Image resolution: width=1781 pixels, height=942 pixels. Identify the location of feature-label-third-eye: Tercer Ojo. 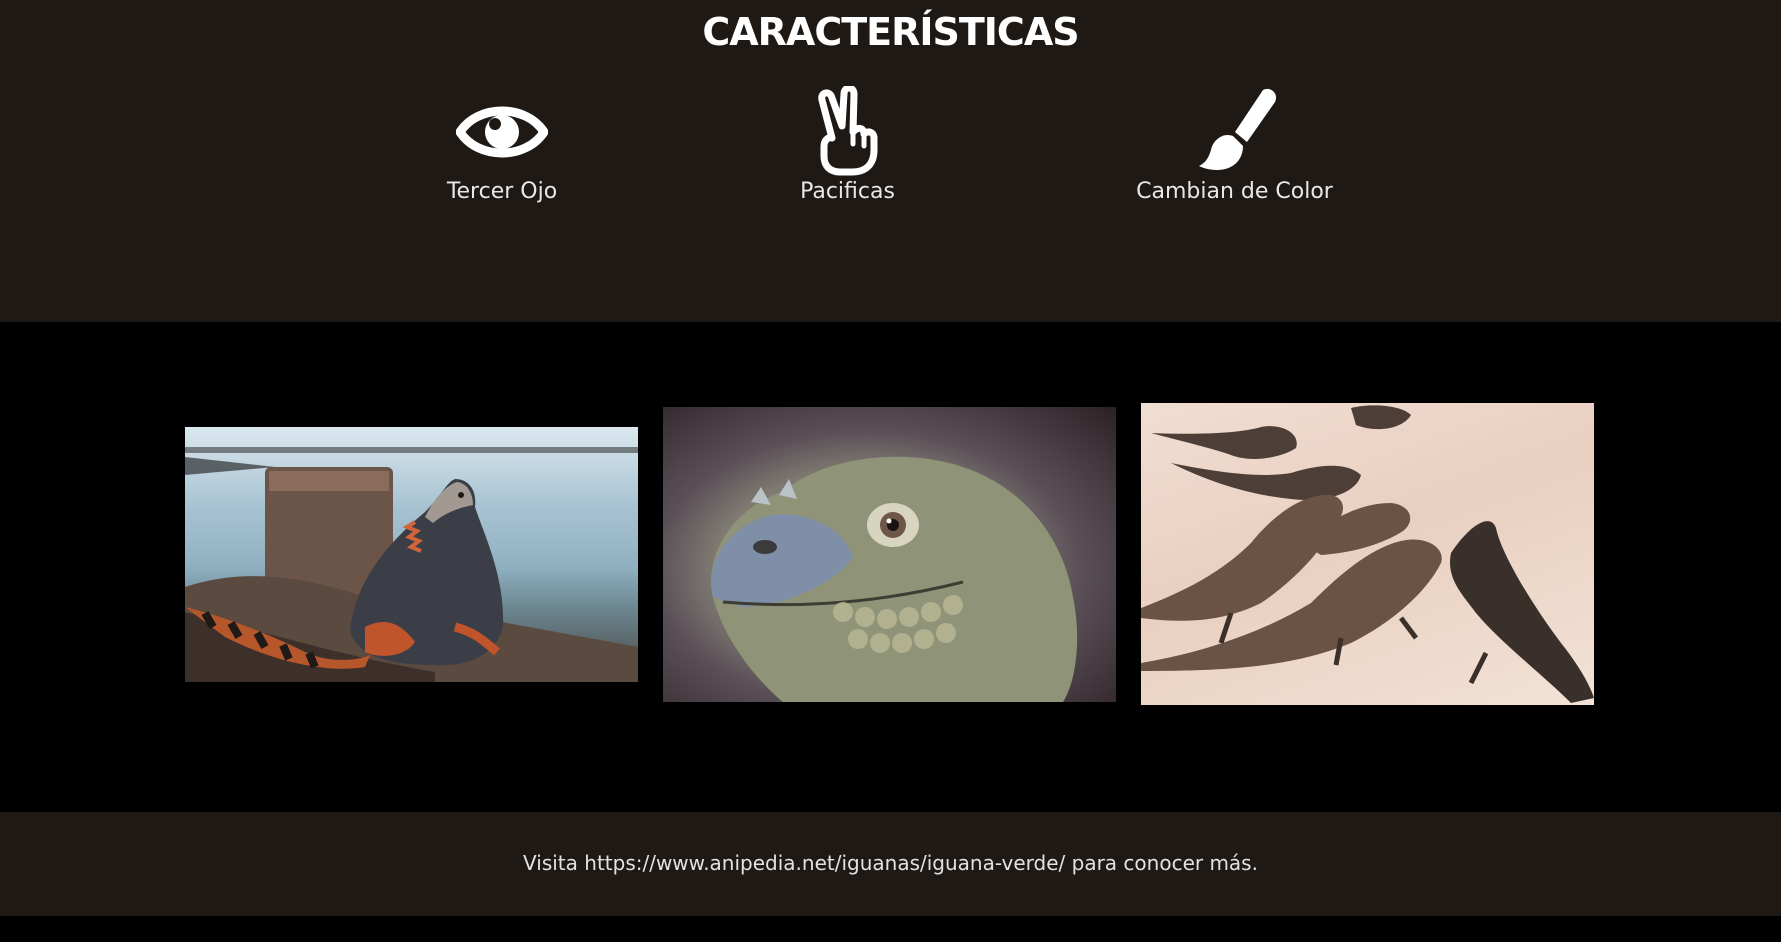
(502, 191).